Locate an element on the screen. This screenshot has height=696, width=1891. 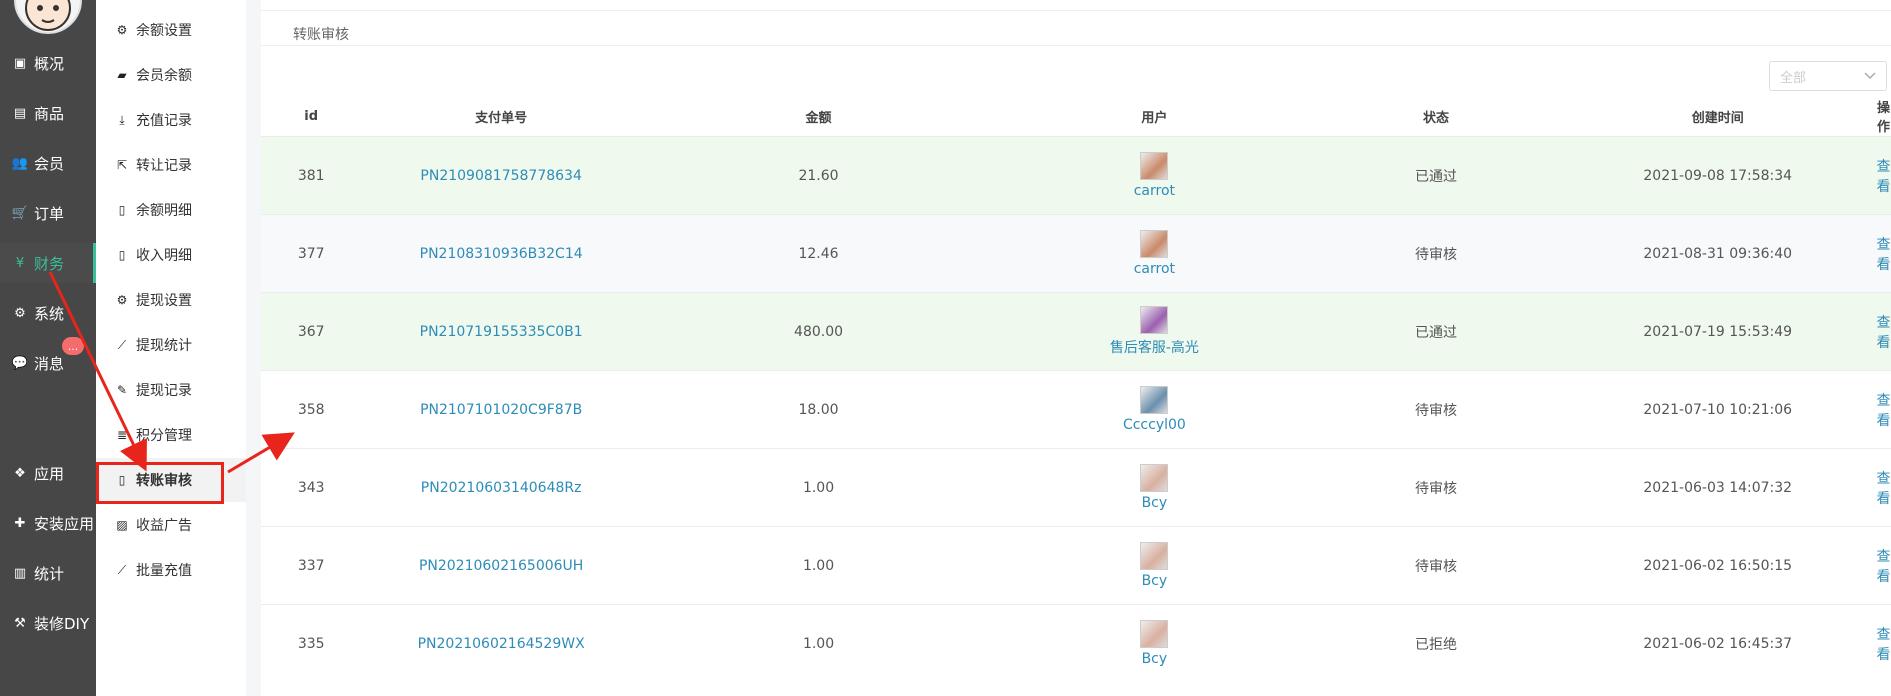
pencil-icon: ✎ is located at coordinates (122, 390).